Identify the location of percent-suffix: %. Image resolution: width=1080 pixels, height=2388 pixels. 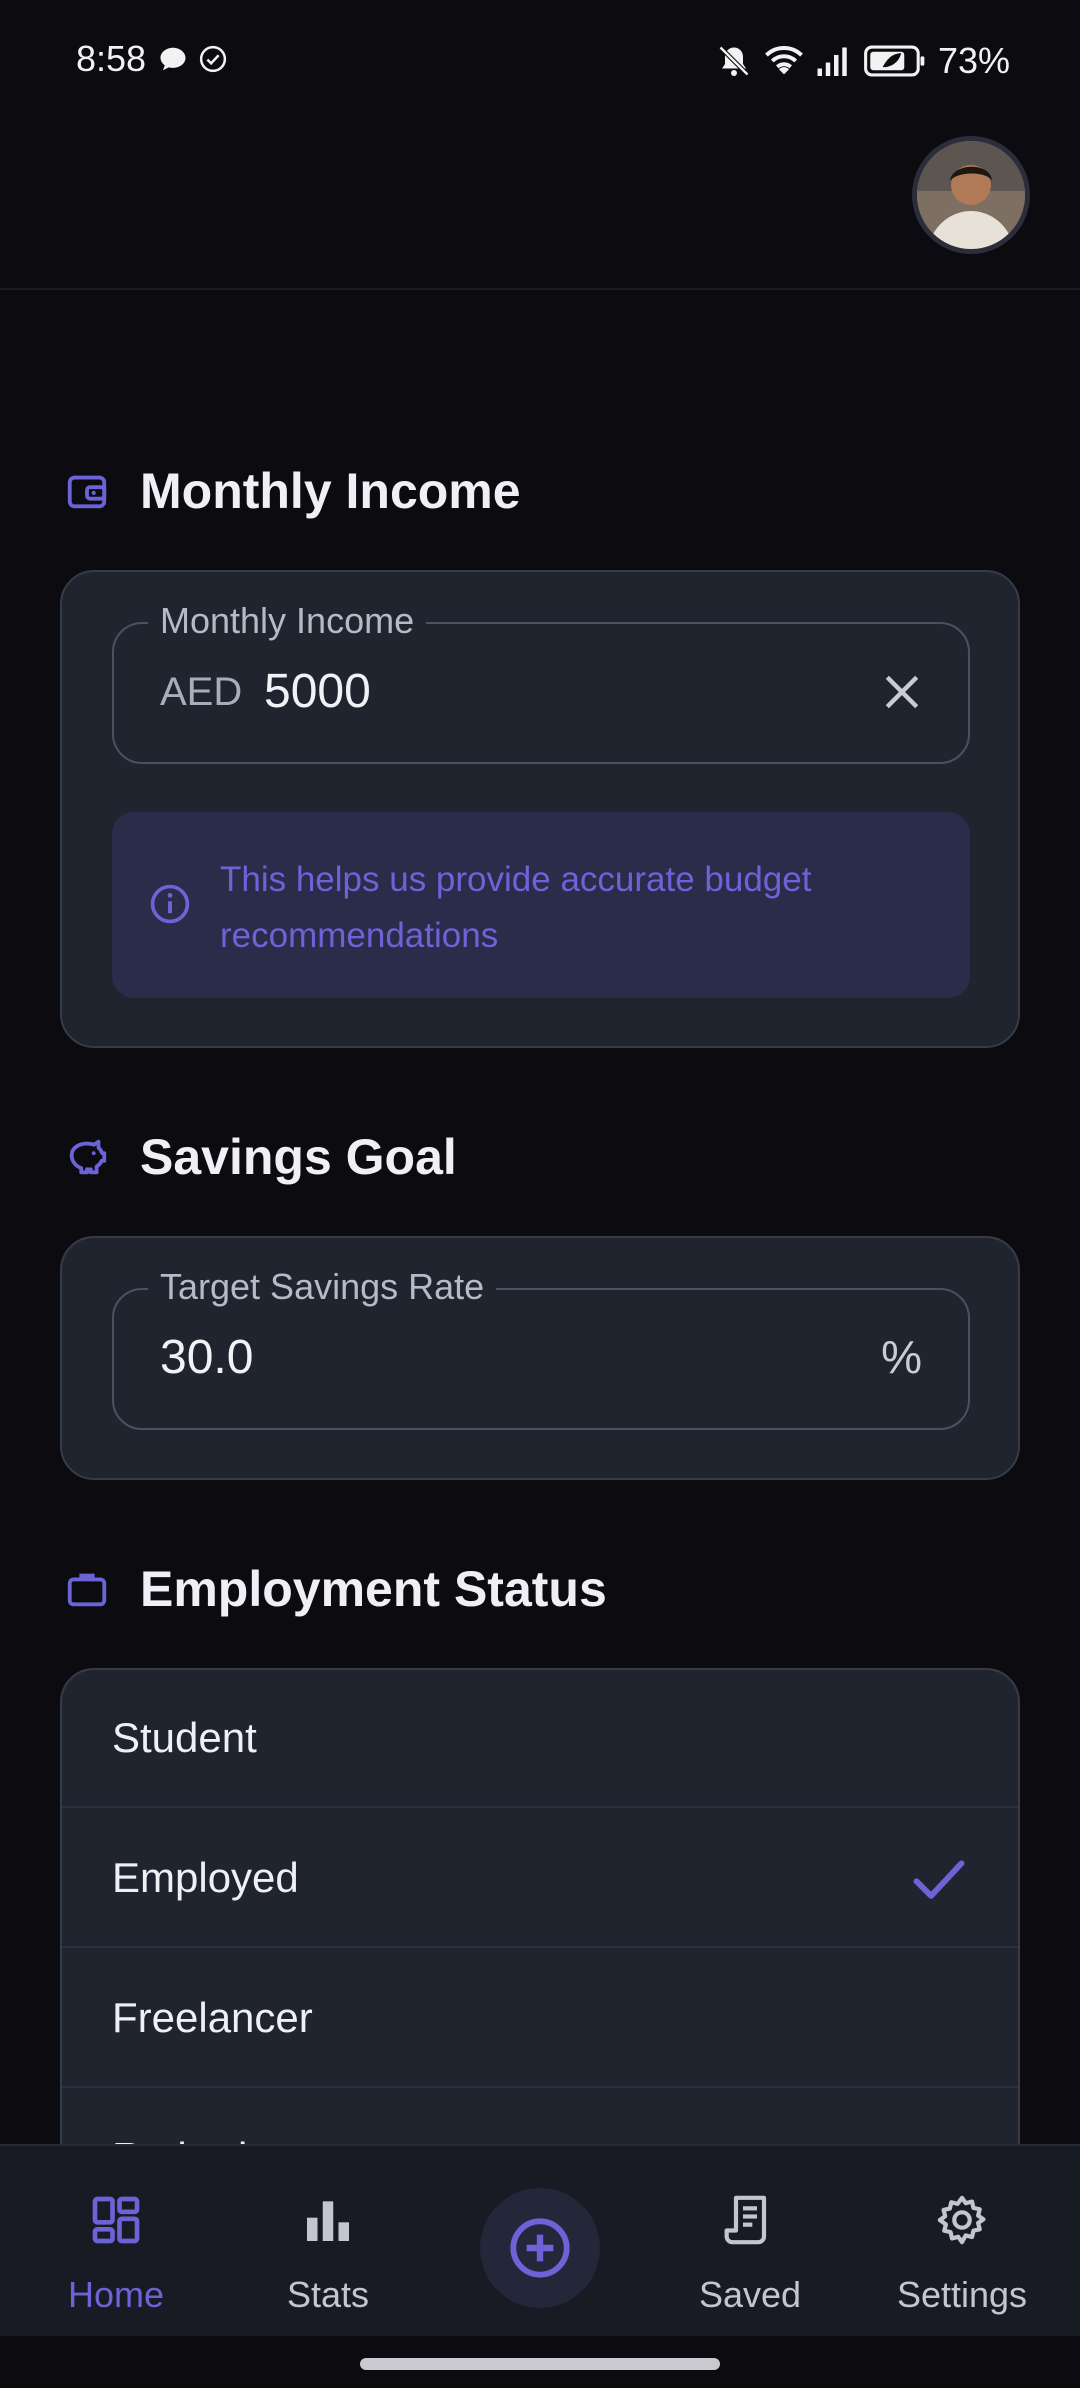
(901, 1357).